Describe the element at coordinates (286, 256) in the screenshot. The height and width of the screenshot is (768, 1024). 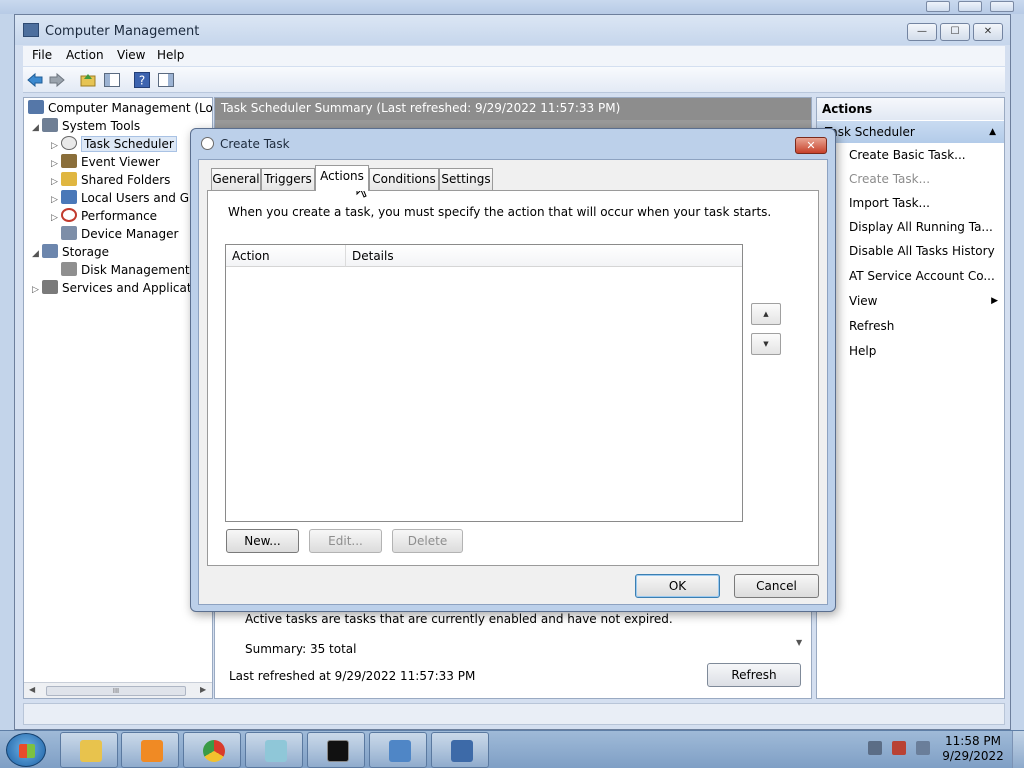
I see `column-header-action: Action` at that location.